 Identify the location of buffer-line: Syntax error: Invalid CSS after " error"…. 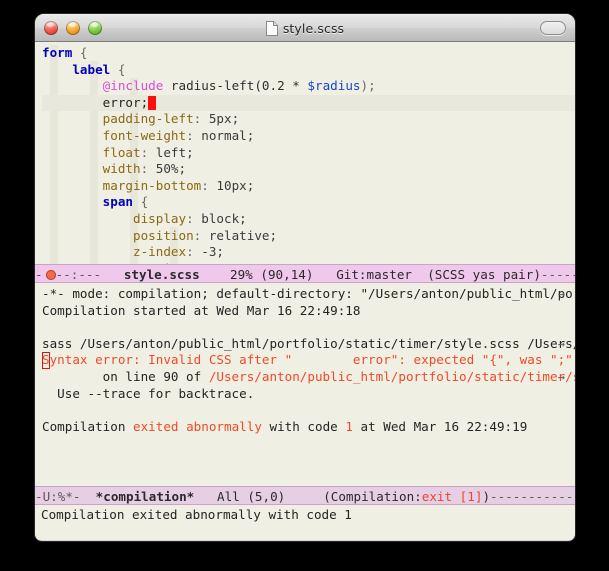
(308, 360).